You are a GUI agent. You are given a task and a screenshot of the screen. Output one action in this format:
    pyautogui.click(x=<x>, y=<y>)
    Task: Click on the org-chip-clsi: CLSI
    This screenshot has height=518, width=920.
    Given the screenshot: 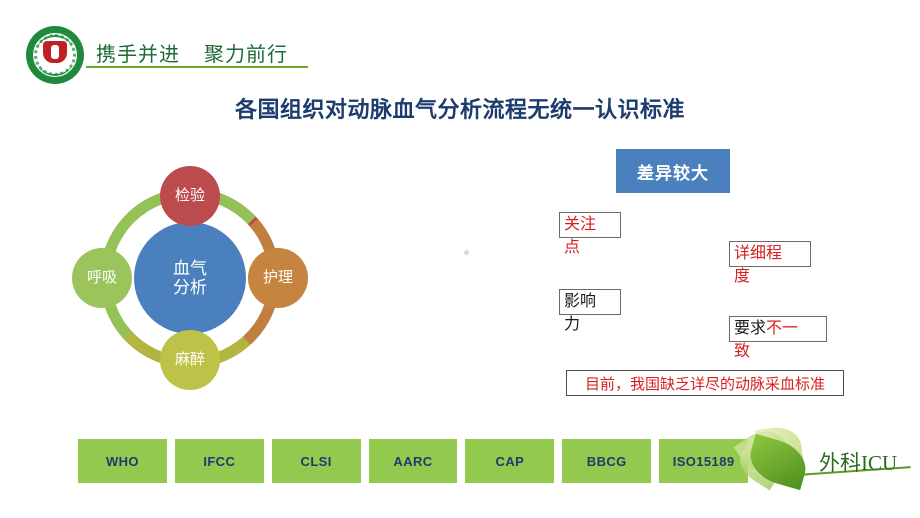 What is the action you would take?
    pyautogui.click(x=316, y=461)
    